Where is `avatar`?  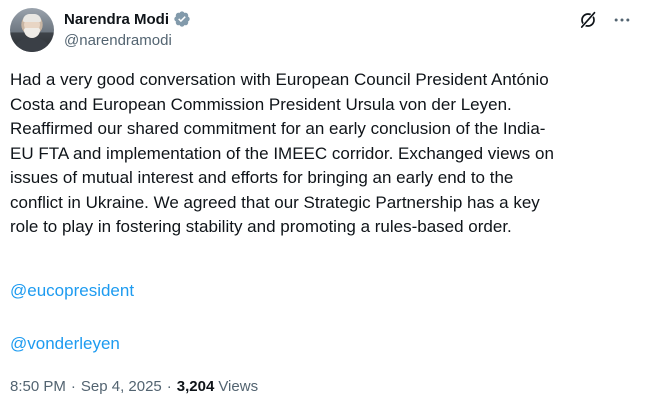 avatar is located at coordinates (32, 30).